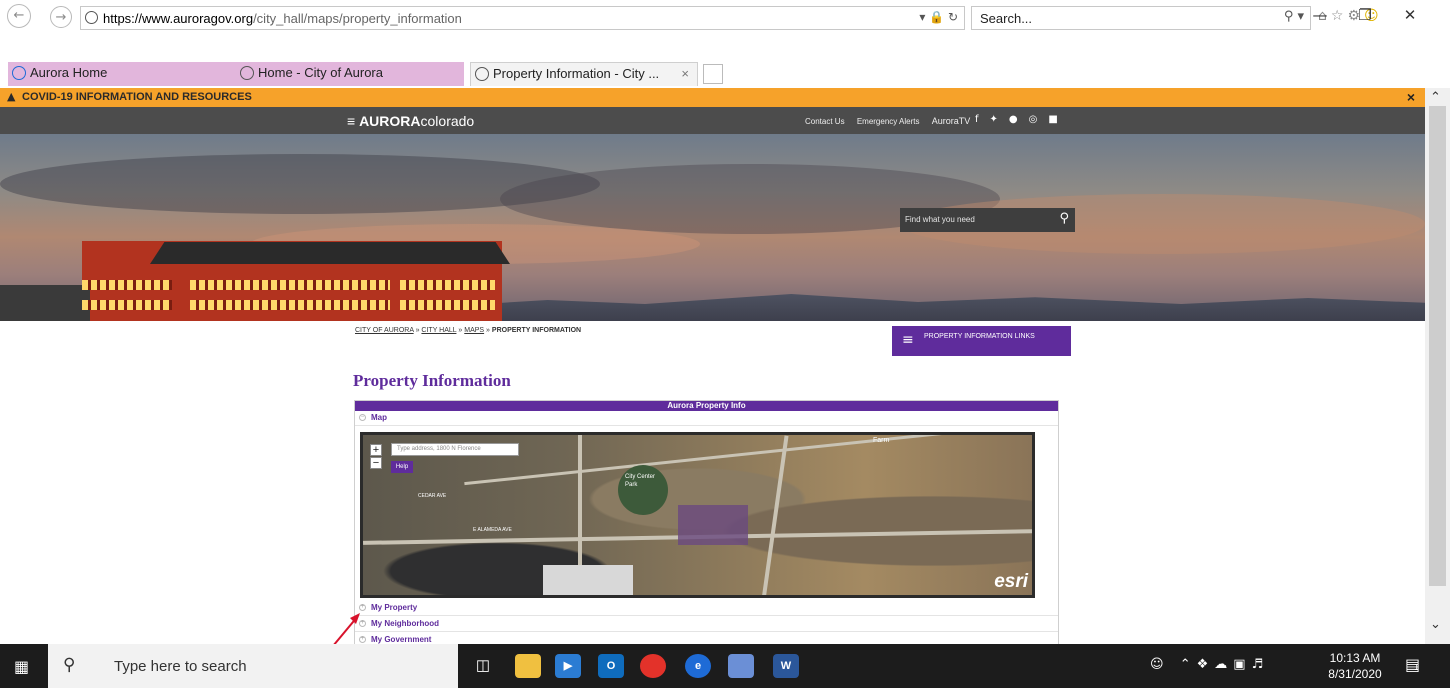 The width and height of the screenshot is (1450, 688). What do you see at coordinates (940, 219) in the screenshot?
I see `site-search-placeholder: Find what you need` at bounding box center [940, 219].